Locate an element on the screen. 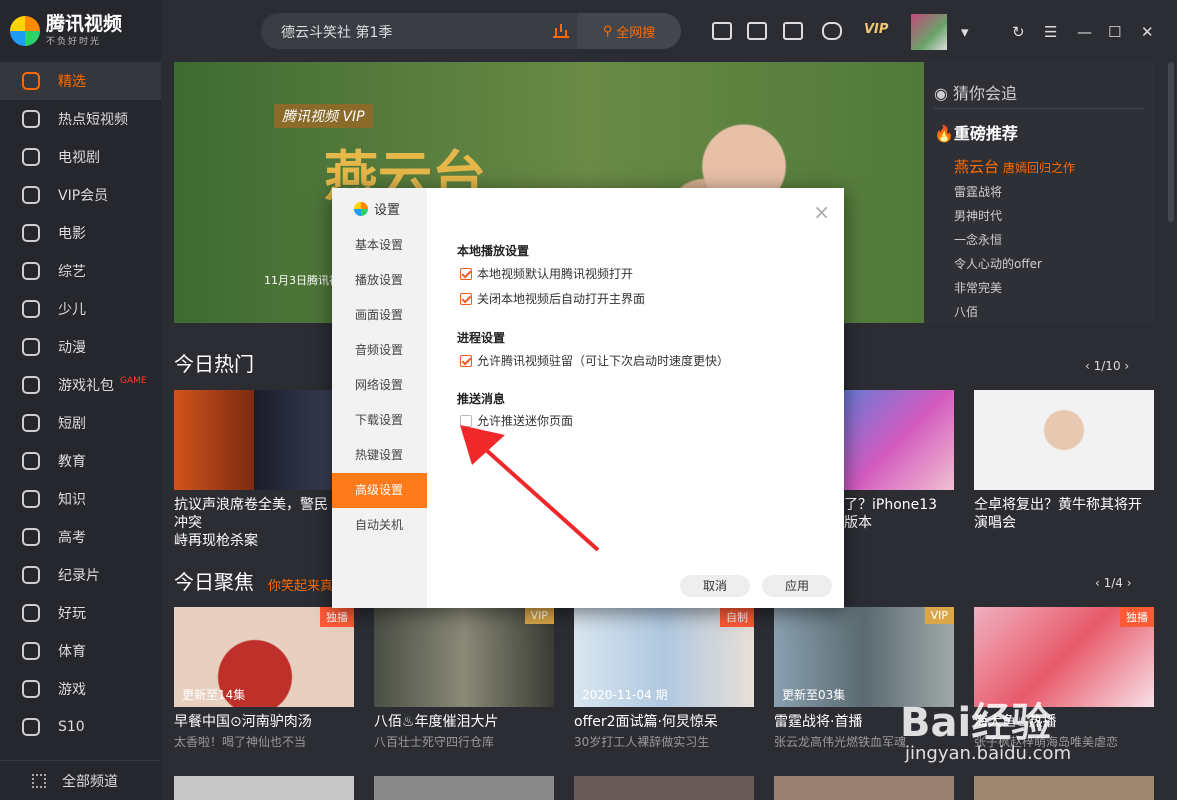 This screenshot has width=1177, height=800. recommend-item: 一念永恒 is located at coordinates (998, 240).